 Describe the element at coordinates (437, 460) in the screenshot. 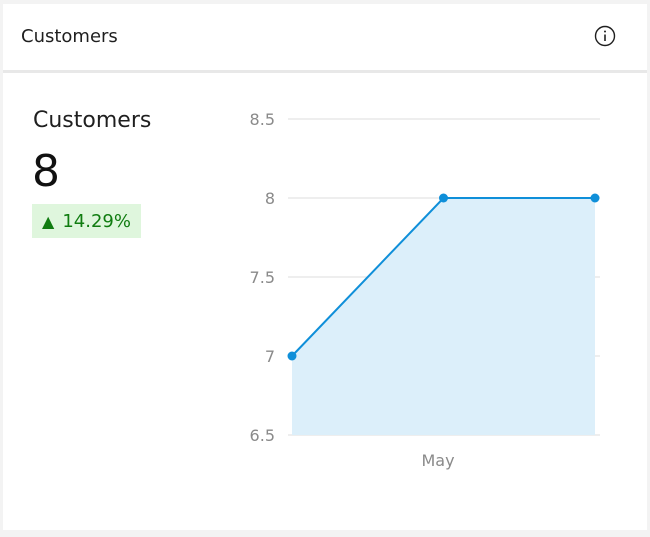

I see `x-tick-label: May` at that location.